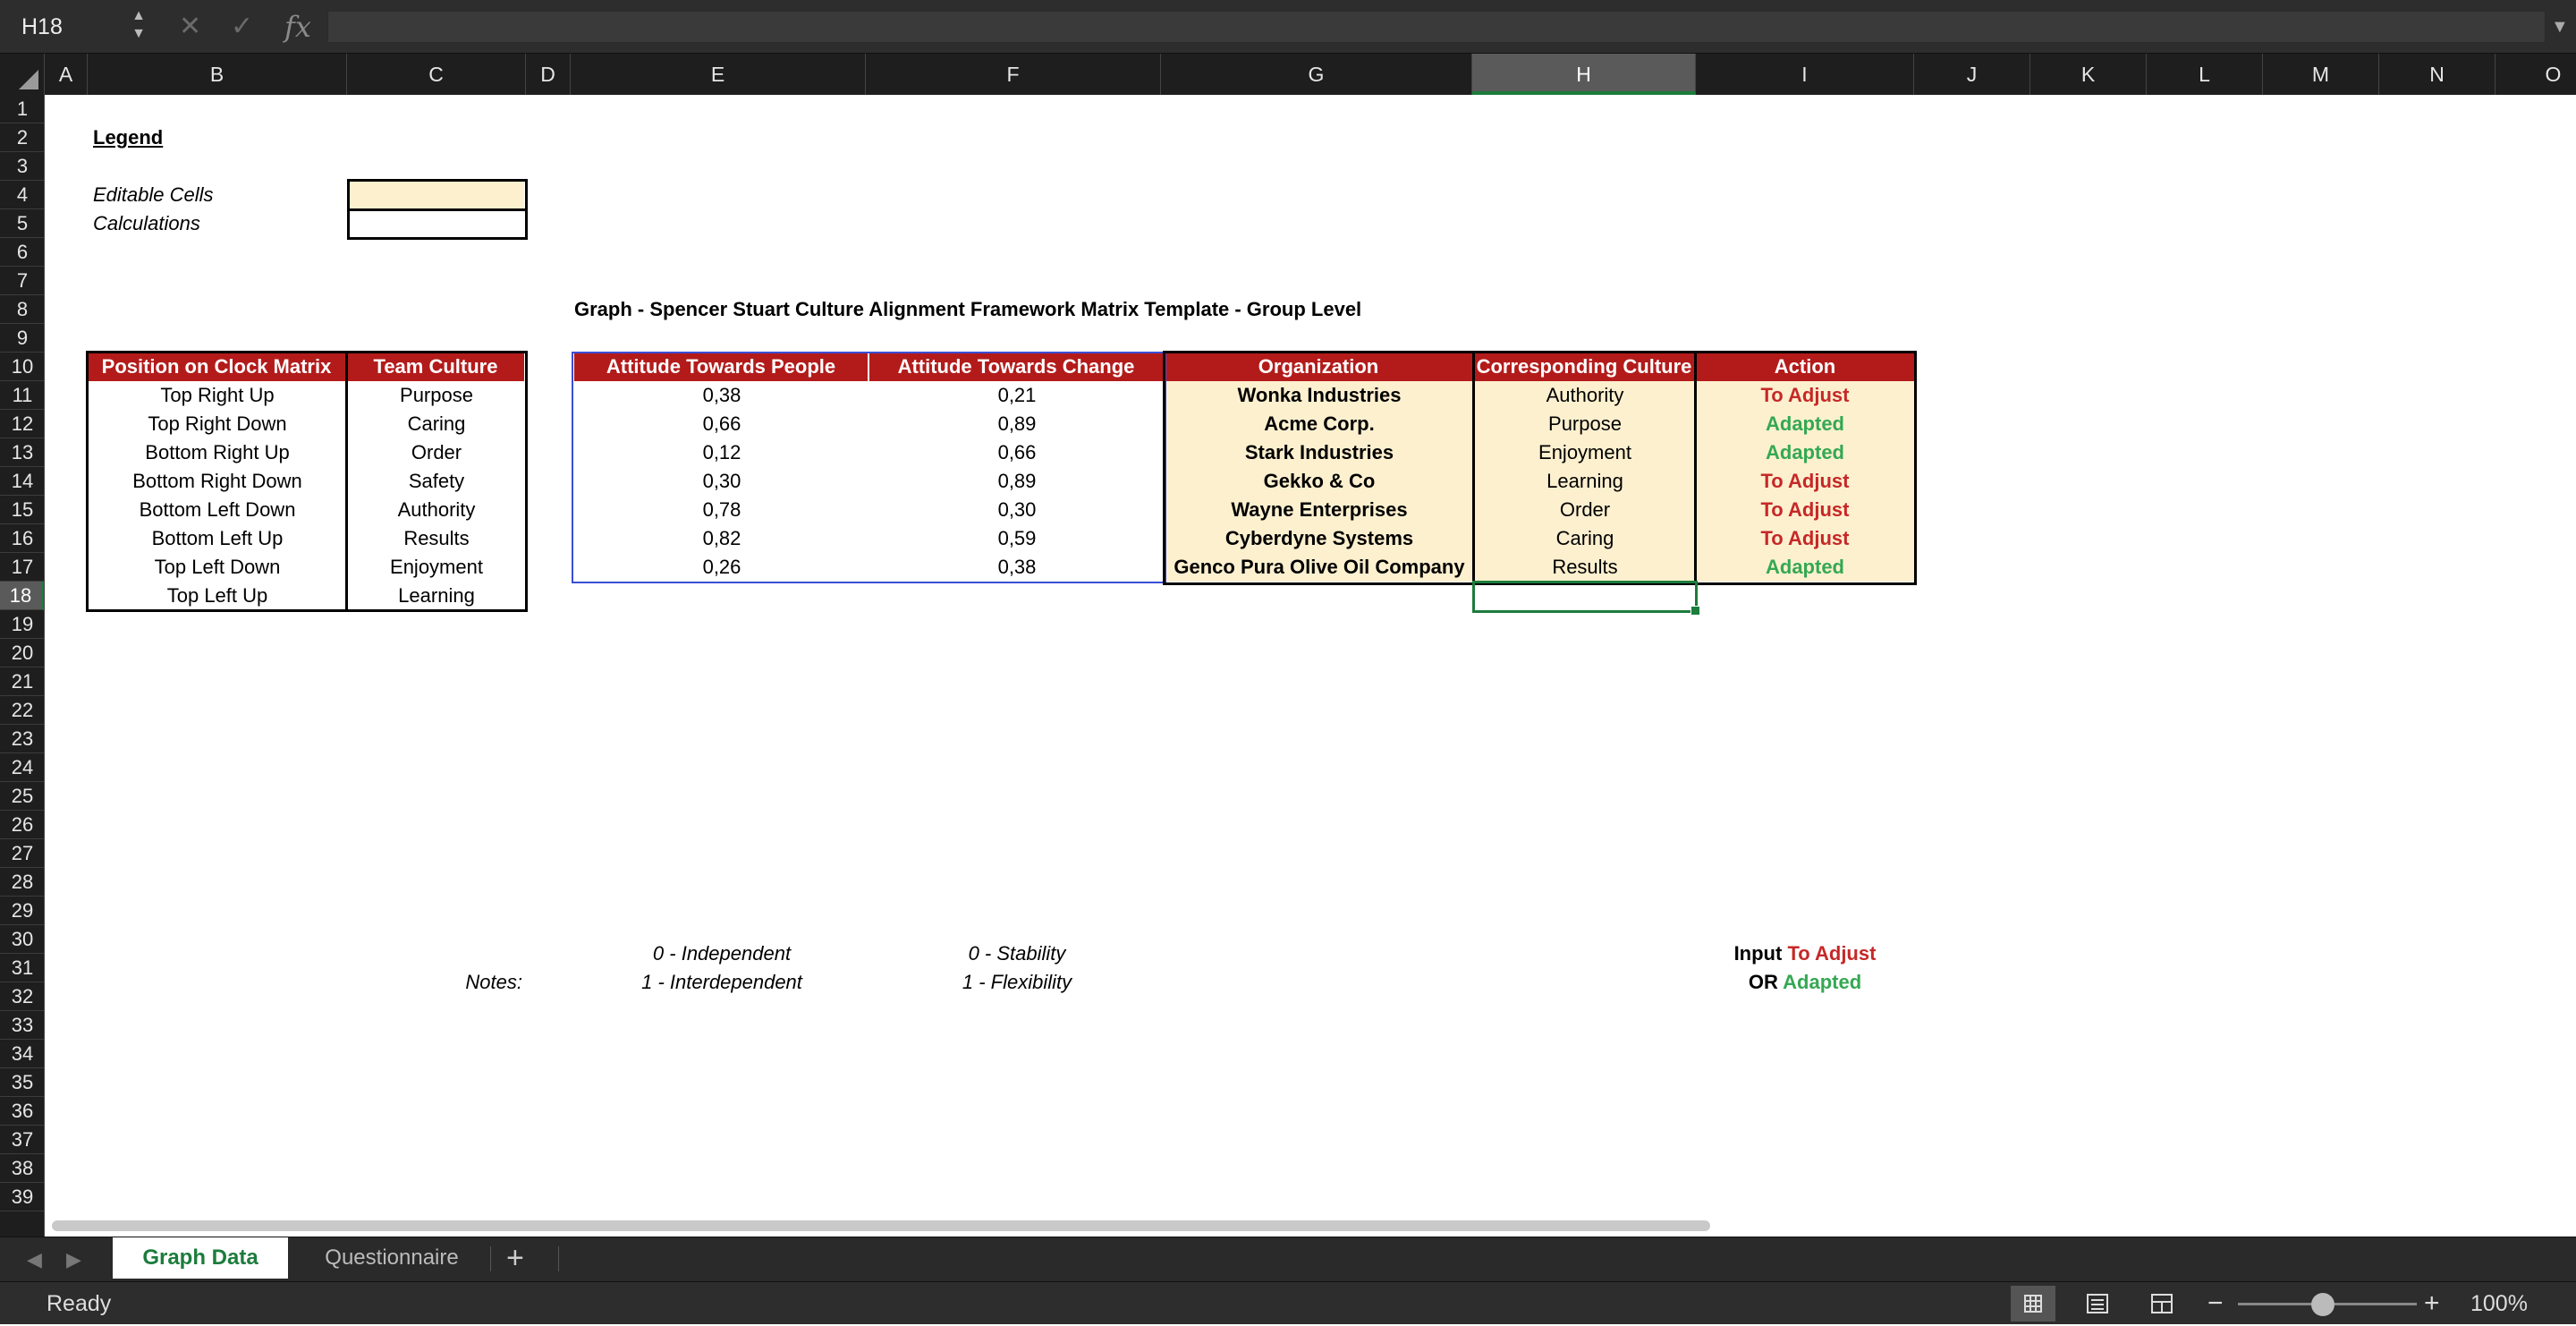 This screenshot has width=2576, height=1326. Describe the element at coordinates (721, 452) in the screenshot. I see `attitude-people-cell: 0,12` at that location.